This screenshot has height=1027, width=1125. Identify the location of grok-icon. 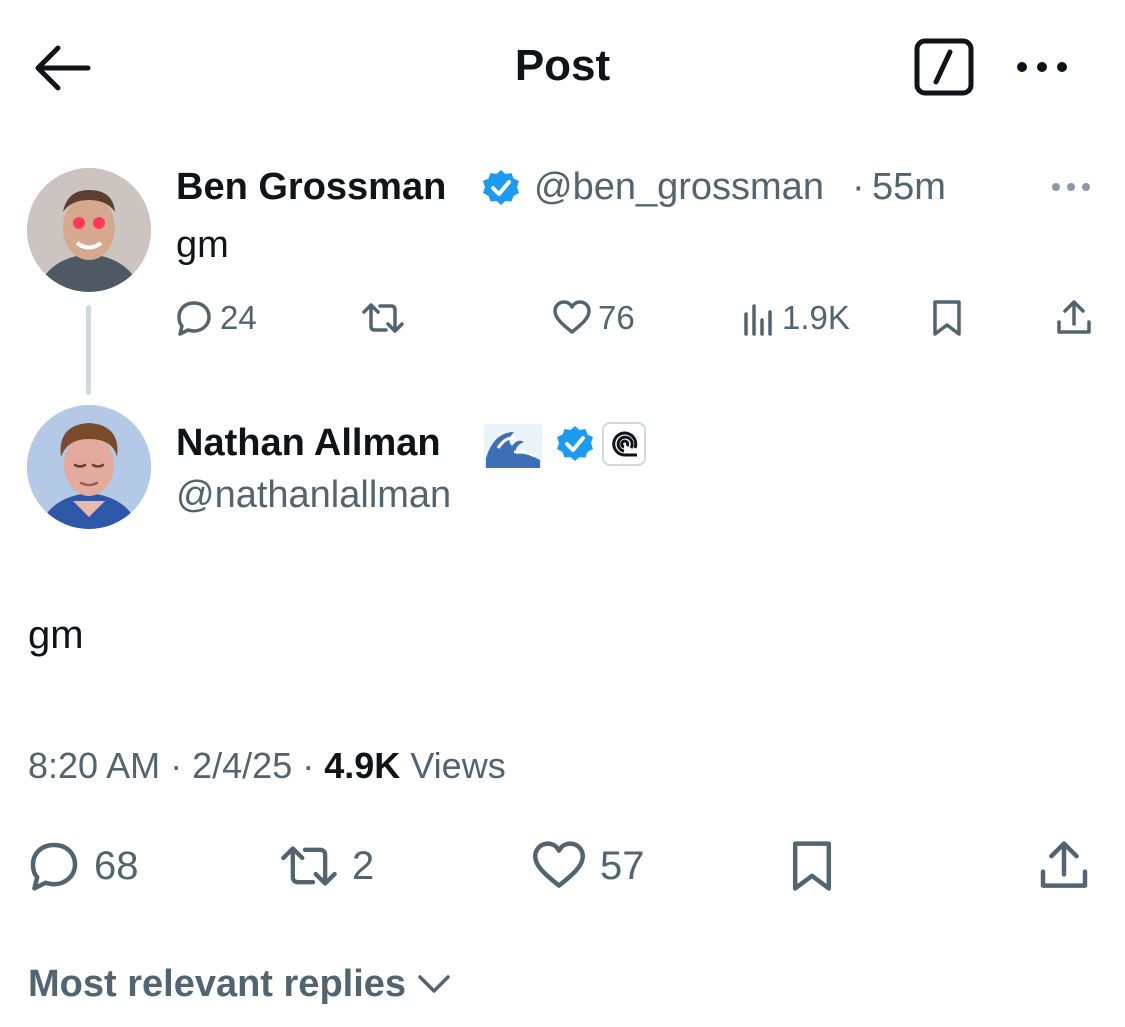
(944, 67).